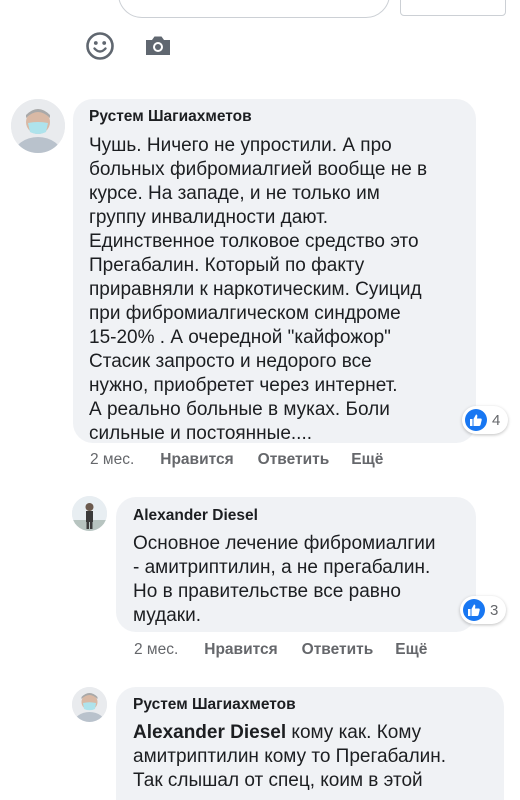 Image resolution: width=520 pixels, height=800 pixels. I want to click on reaction-badge: 4, so click(485, 420).